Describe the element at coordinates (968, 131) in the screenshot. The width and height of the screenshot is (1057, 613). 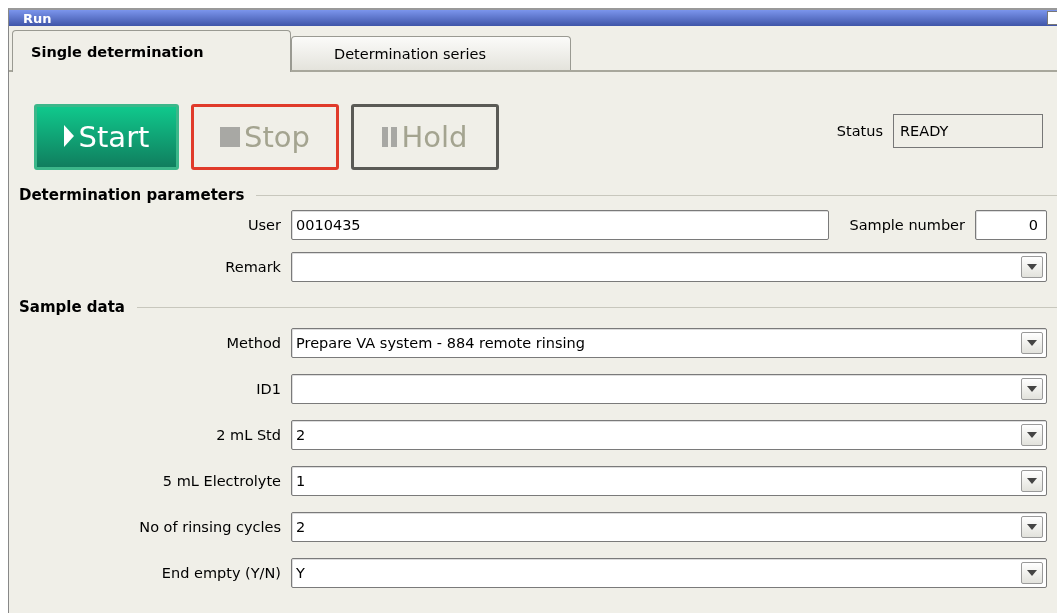
I see `status-field: READY` at that location.